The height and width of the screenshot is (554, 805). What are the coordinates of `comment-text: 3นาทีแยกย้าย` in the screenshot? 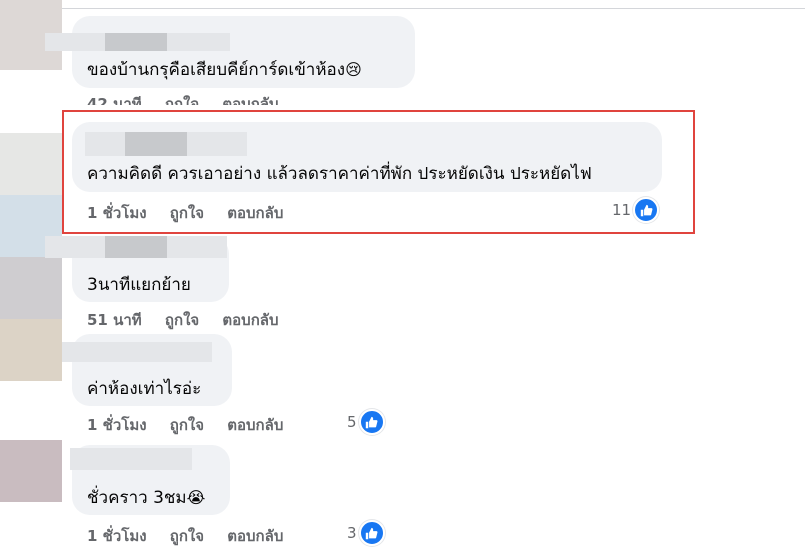 It's located at (139, 285).